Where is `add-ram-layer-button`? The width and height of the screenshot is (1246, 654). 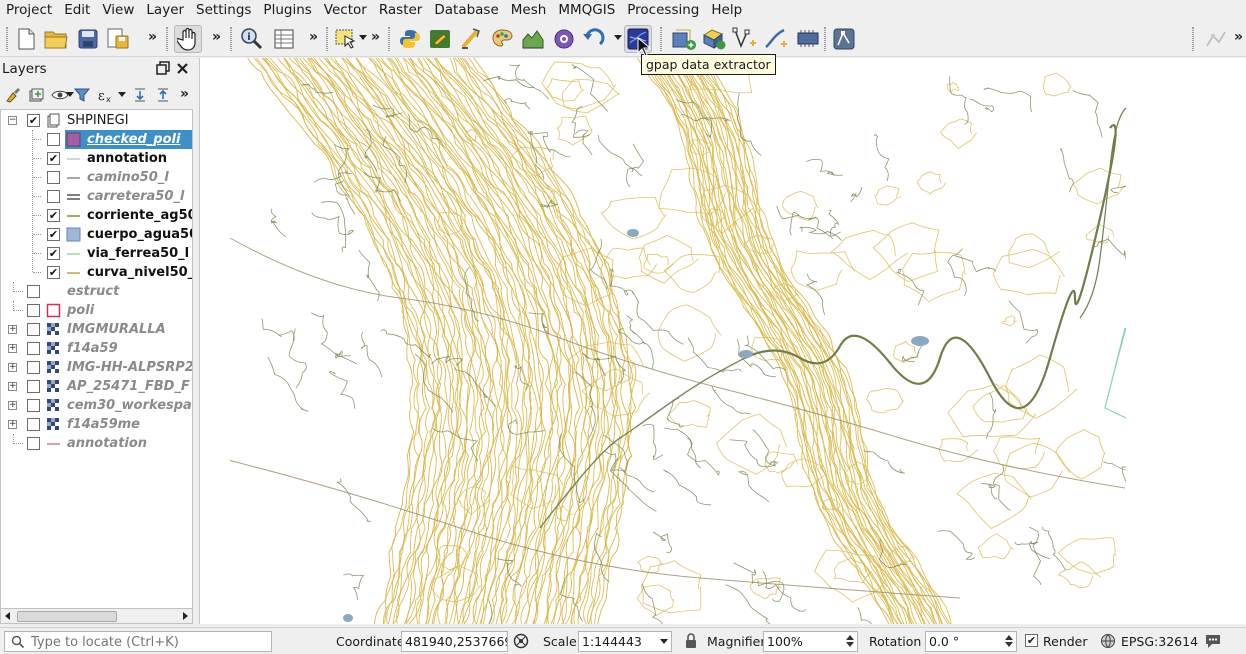
add-ram-layer-button is located at coordinates (808, 39).